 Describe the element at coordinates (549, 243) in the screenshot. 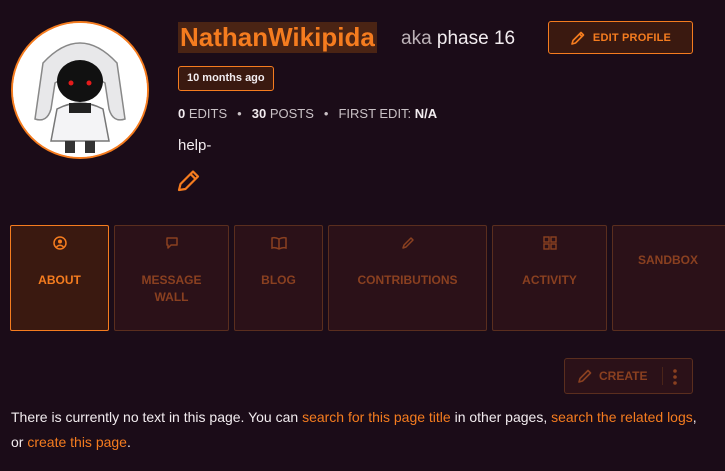

I see `grid-icon` at that location.